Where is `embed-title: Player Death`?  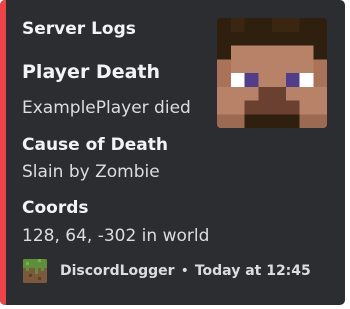 embed-title: Player Death is located at coordinates (91, 72).